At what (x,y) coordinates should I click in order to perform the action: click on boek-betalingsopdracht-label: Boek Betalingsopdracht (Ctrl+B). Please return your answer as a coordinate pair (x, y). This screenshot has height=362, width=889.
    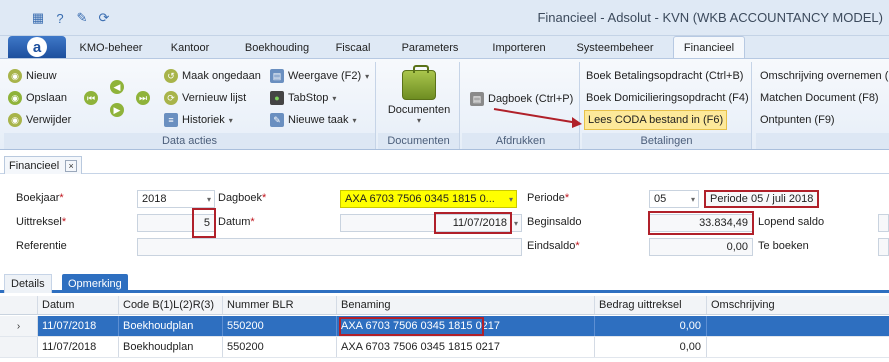
    Looking at the image, I should click on (665, 76).